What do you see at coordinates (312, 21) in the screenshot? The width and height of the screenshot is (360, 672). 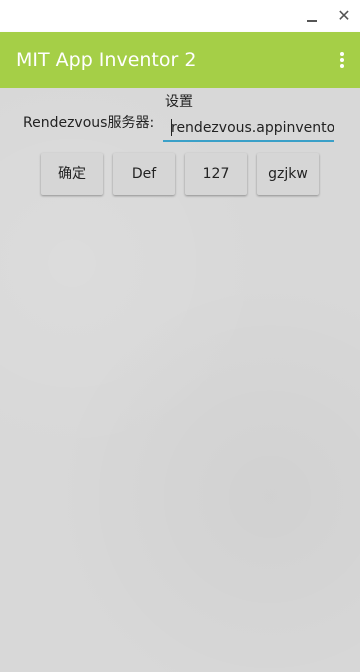 I see `minimize-icon` at bounding box center [312, 21].